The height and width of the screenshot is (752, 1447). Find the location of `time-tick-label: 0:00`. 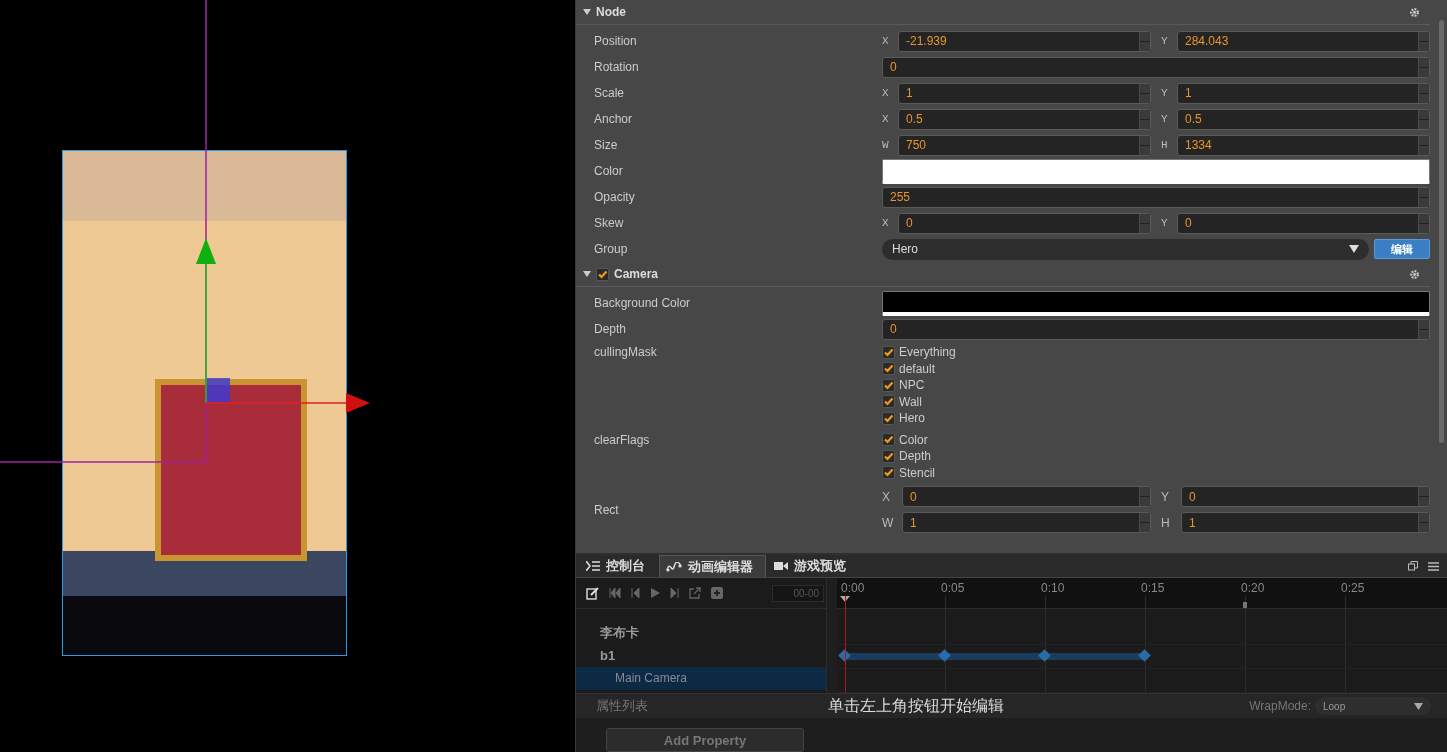

time-tick-label: 0:00 is located at coordinates (853, 588).